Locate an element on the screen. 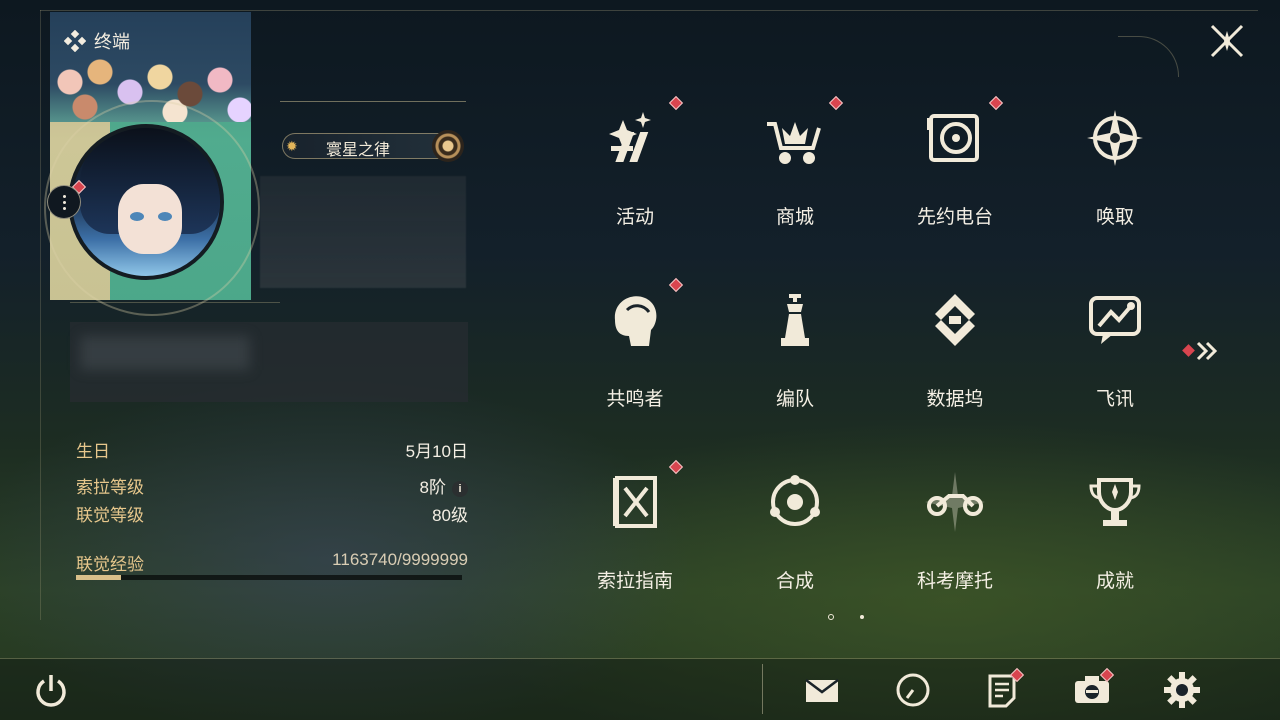 The image size is (1280, 720). bottom-divider is located at coordinates (762, 689).